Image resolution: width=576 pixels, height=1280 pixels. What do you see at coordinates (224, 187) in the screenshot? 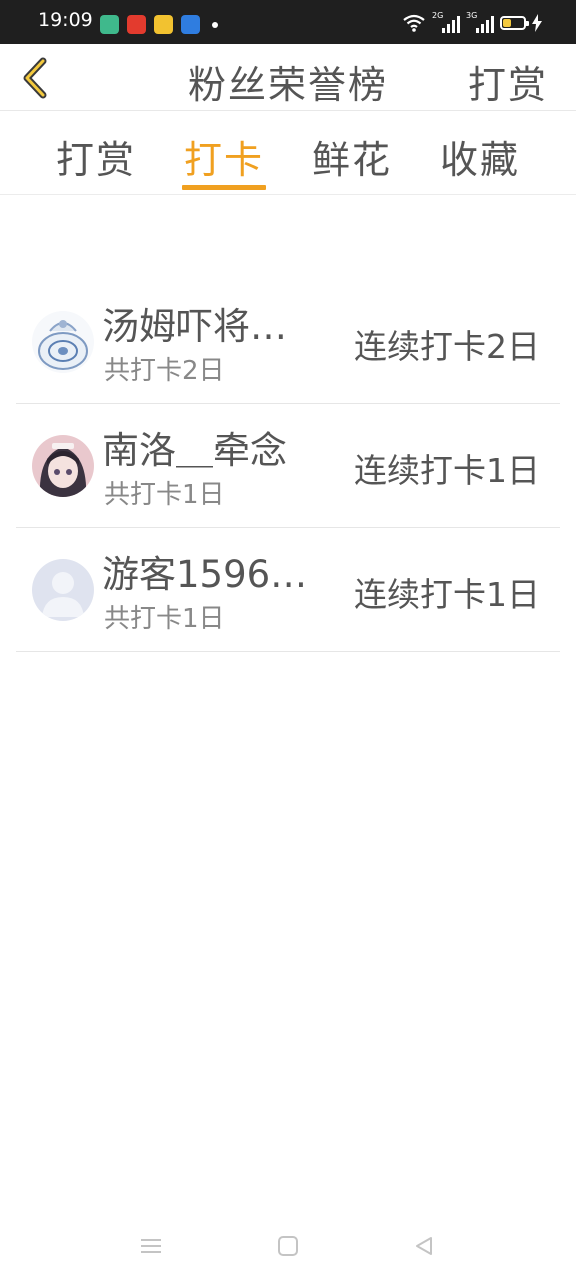
I see `active-tab-indicator` at bounding box center [224, 187].